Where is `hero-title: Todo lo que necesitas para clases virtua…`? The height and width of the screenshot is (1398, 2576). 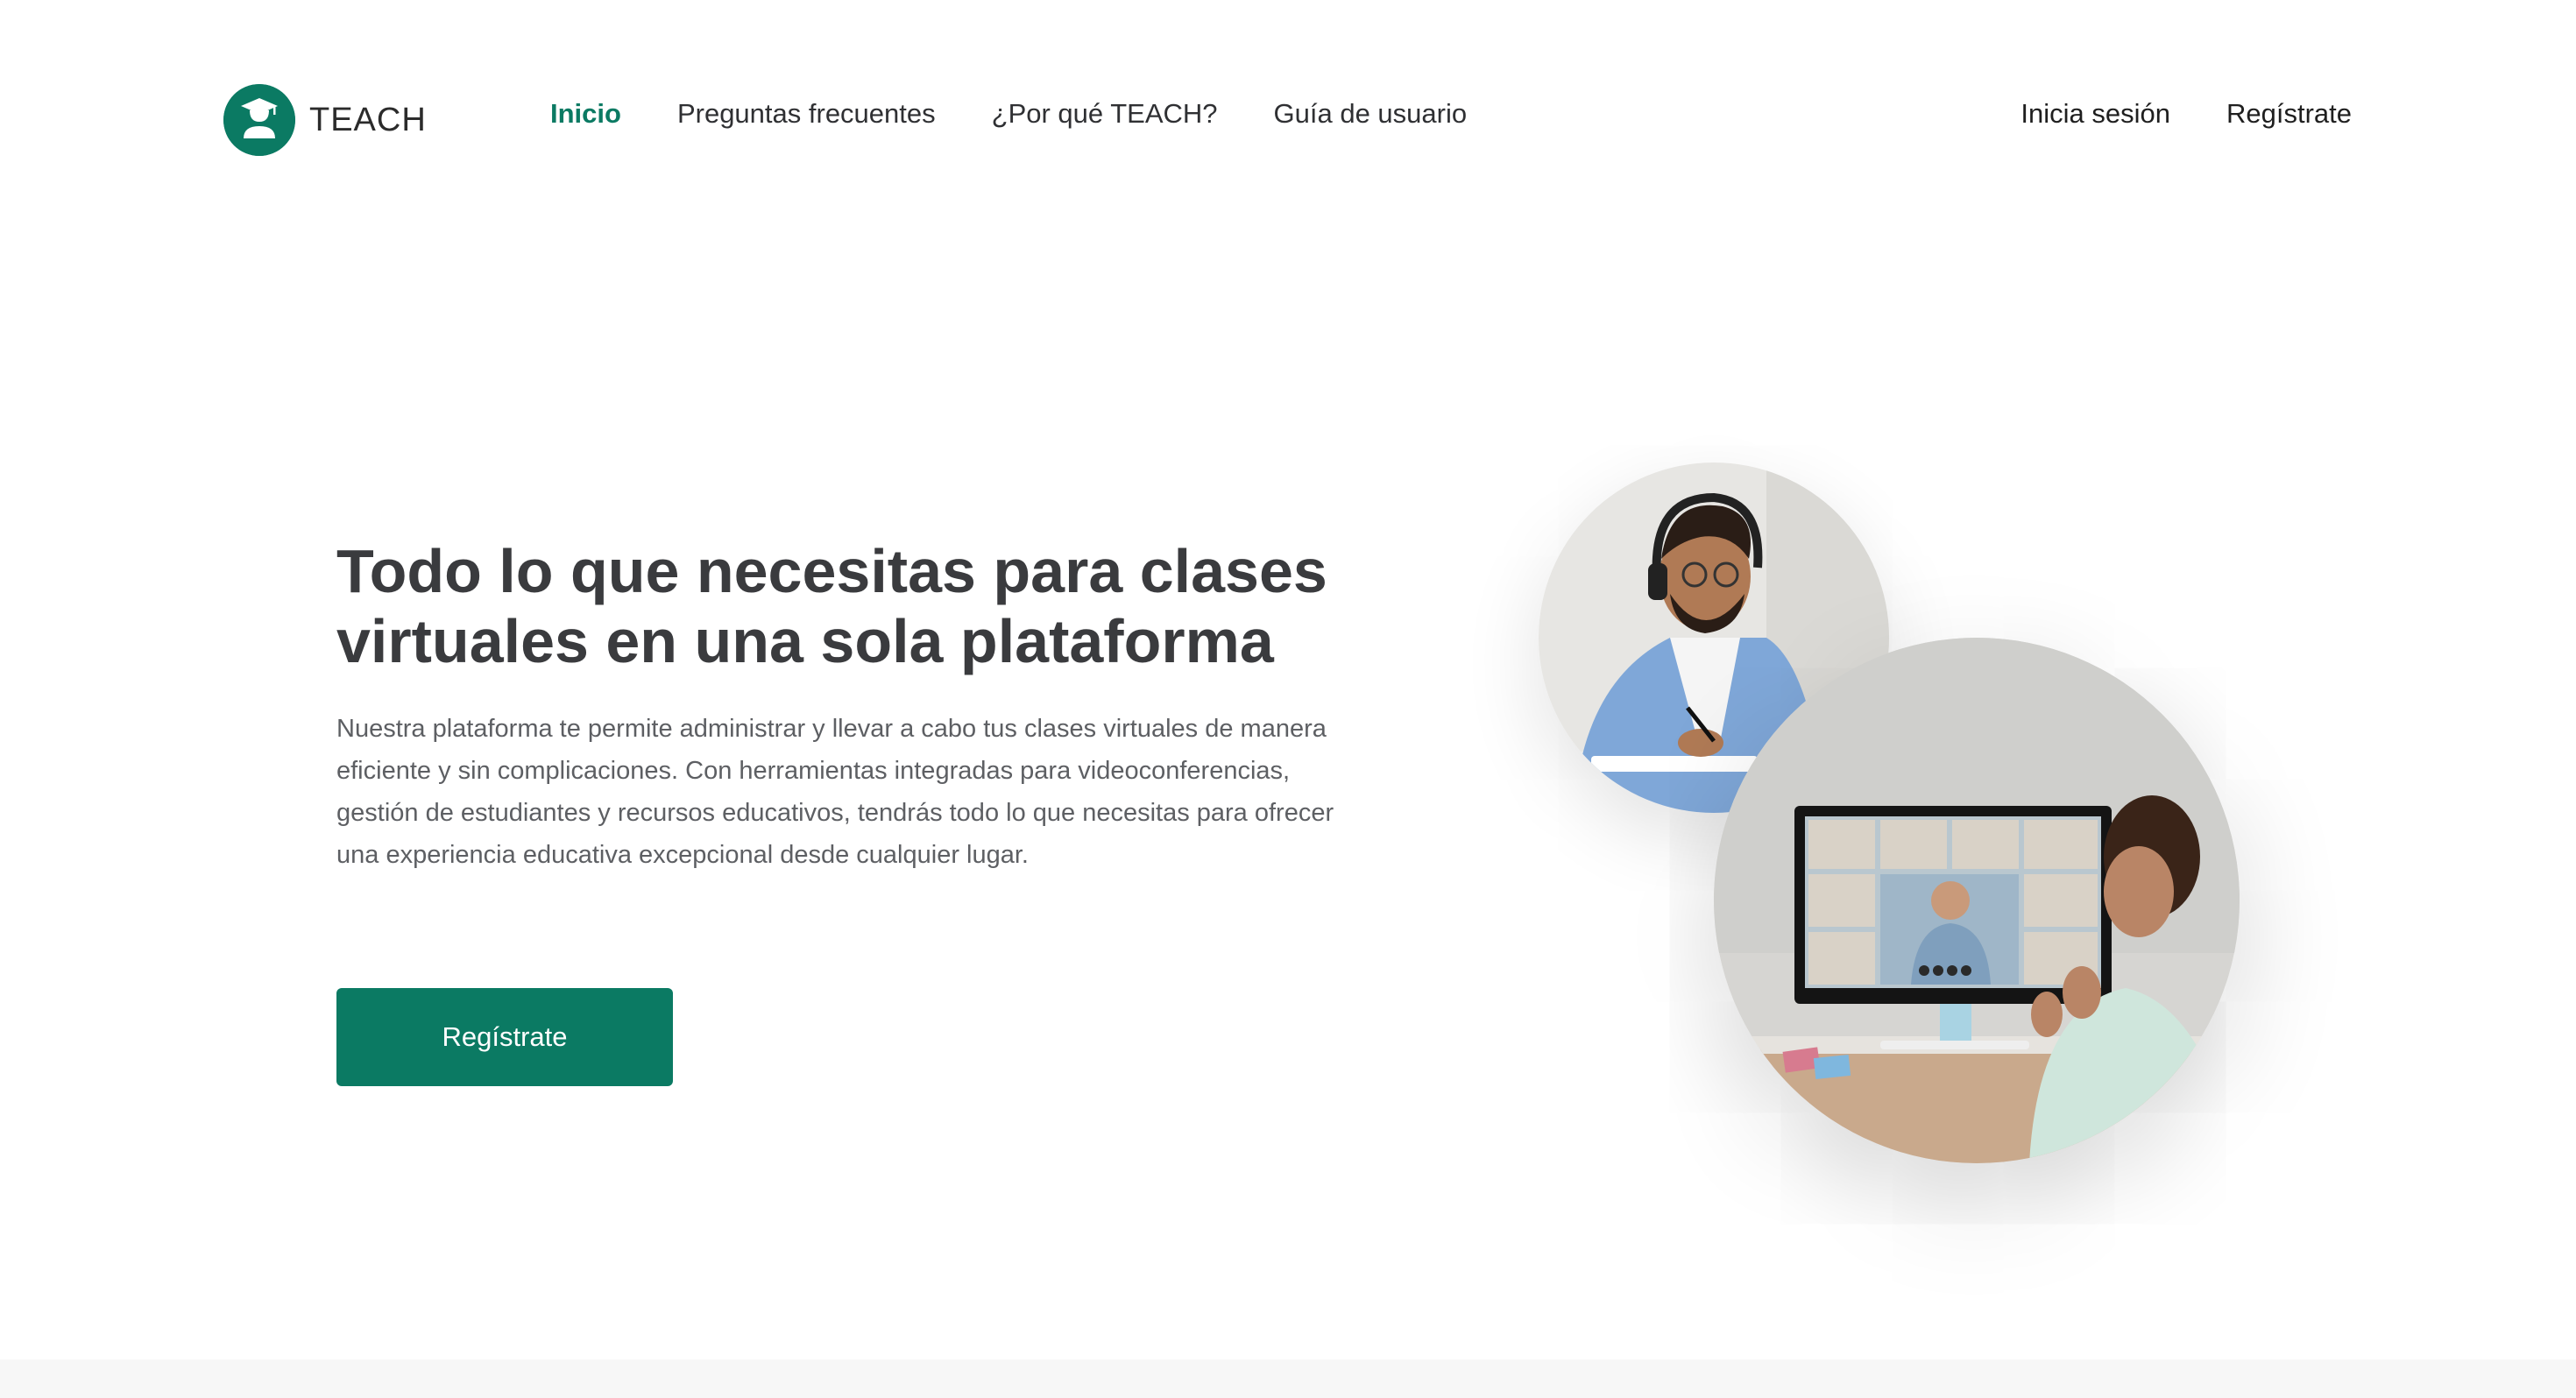
hero-title: Todo lo que necesitas para clases virtua… is located at coordinates (831, 606).